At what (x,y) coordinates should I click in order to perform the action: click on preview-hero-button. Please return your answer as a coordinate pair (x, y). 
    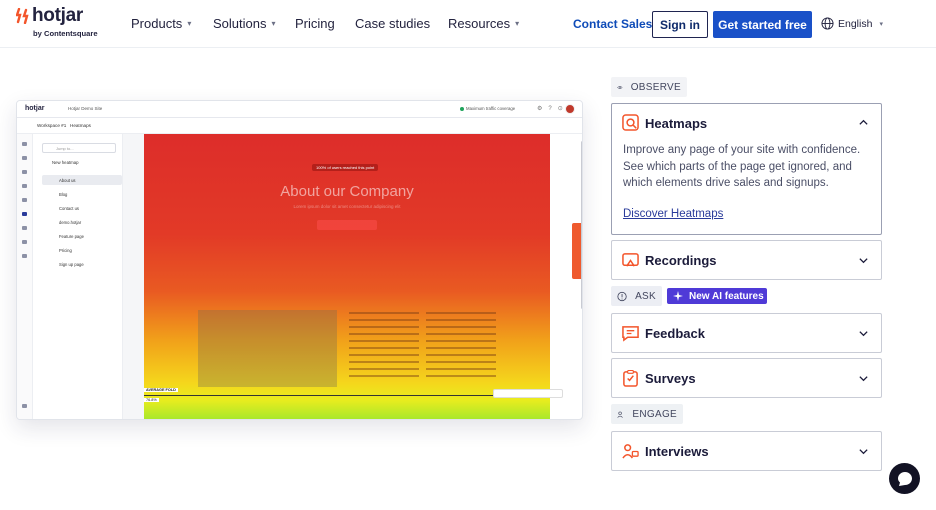
    Looking at the image, I should click on (347, 225).